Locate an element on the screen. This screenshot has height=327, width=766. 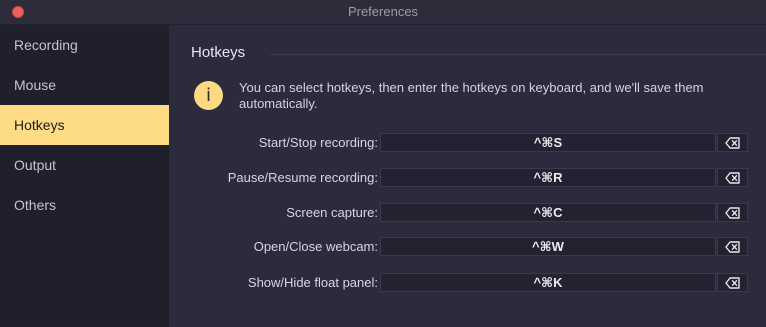
sidebar-item-others: Others is located at coordinates (84, 205).